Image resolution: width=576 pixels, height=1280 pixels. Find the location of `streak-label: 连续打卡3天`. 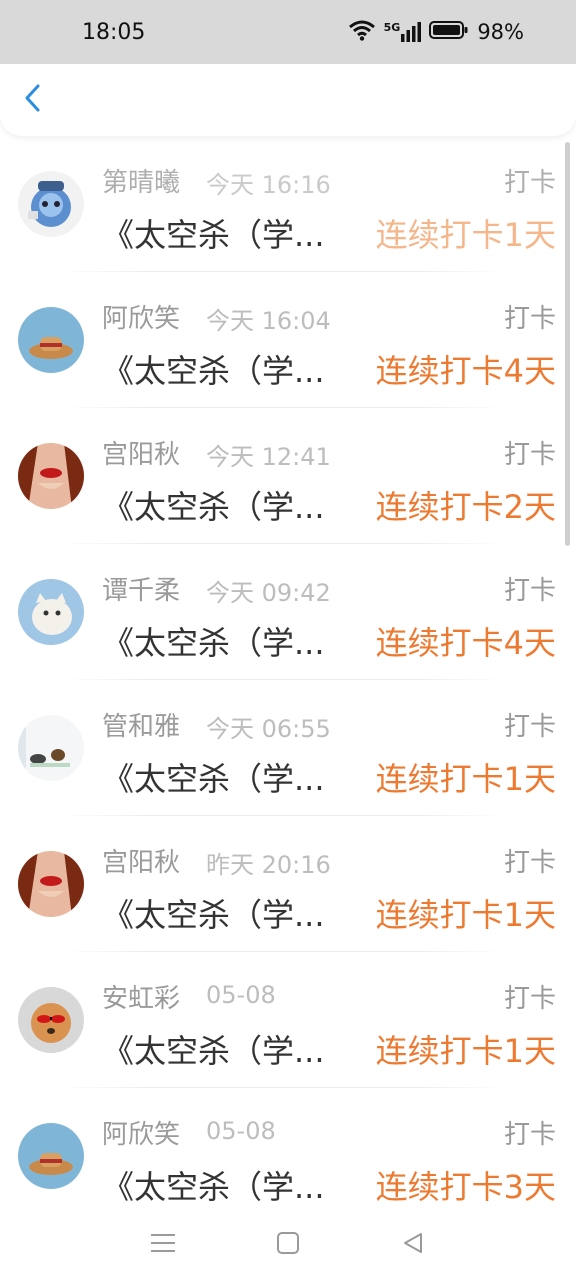

streak-label: 连续打卡3天 is located at coordinates (465, 1187).